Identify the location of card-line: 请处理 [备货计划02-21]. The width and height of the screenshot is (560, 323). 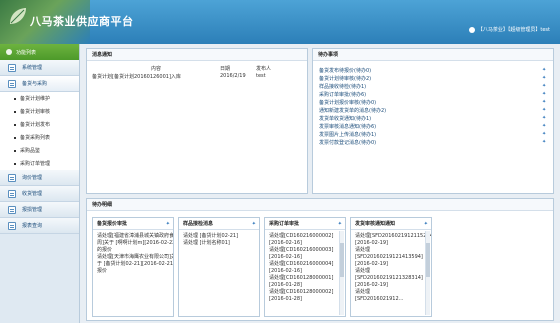
(219, 236).